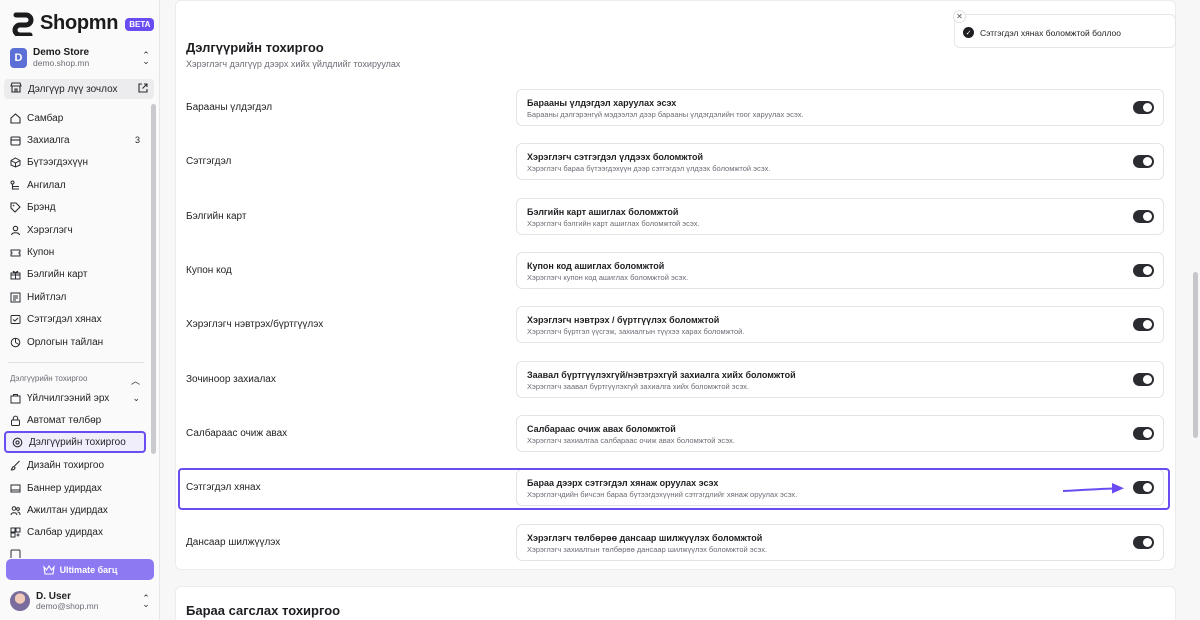 This screenshot has width=1200, height=620. I want to click on user-menu: D. User demo@shop.mn ⌃ ⌄, so click(80, 601).